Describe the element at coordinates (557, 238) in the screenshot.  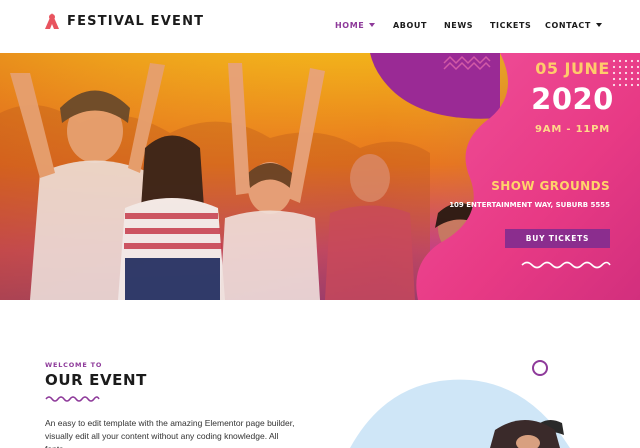
I see `buy-tickets-button: BUY TICKETS` at that location.